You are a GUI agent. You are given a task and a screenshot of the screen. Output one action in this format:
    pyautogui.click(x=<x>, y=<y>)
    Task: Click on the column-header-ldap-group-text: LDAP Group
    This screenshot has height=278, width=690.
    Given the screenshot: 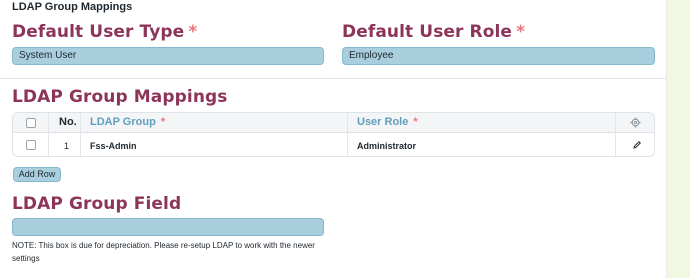 What is the action you would take?
    pyautogui.click(x=123, y=122)
    